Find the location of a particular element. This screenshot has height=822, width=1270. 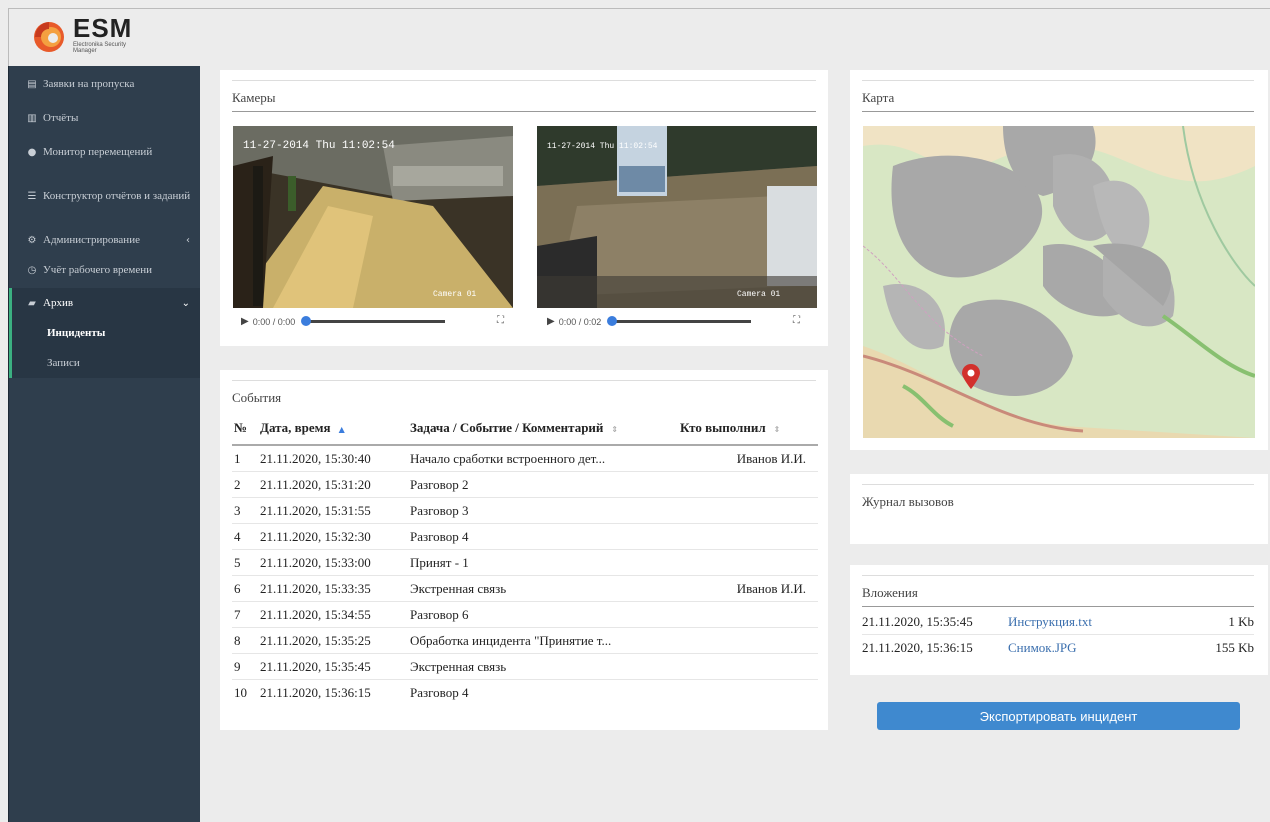

table-row: 5 21.11.2020, 15:33:00 Принят - 1 is located at coordinates (525, 563).